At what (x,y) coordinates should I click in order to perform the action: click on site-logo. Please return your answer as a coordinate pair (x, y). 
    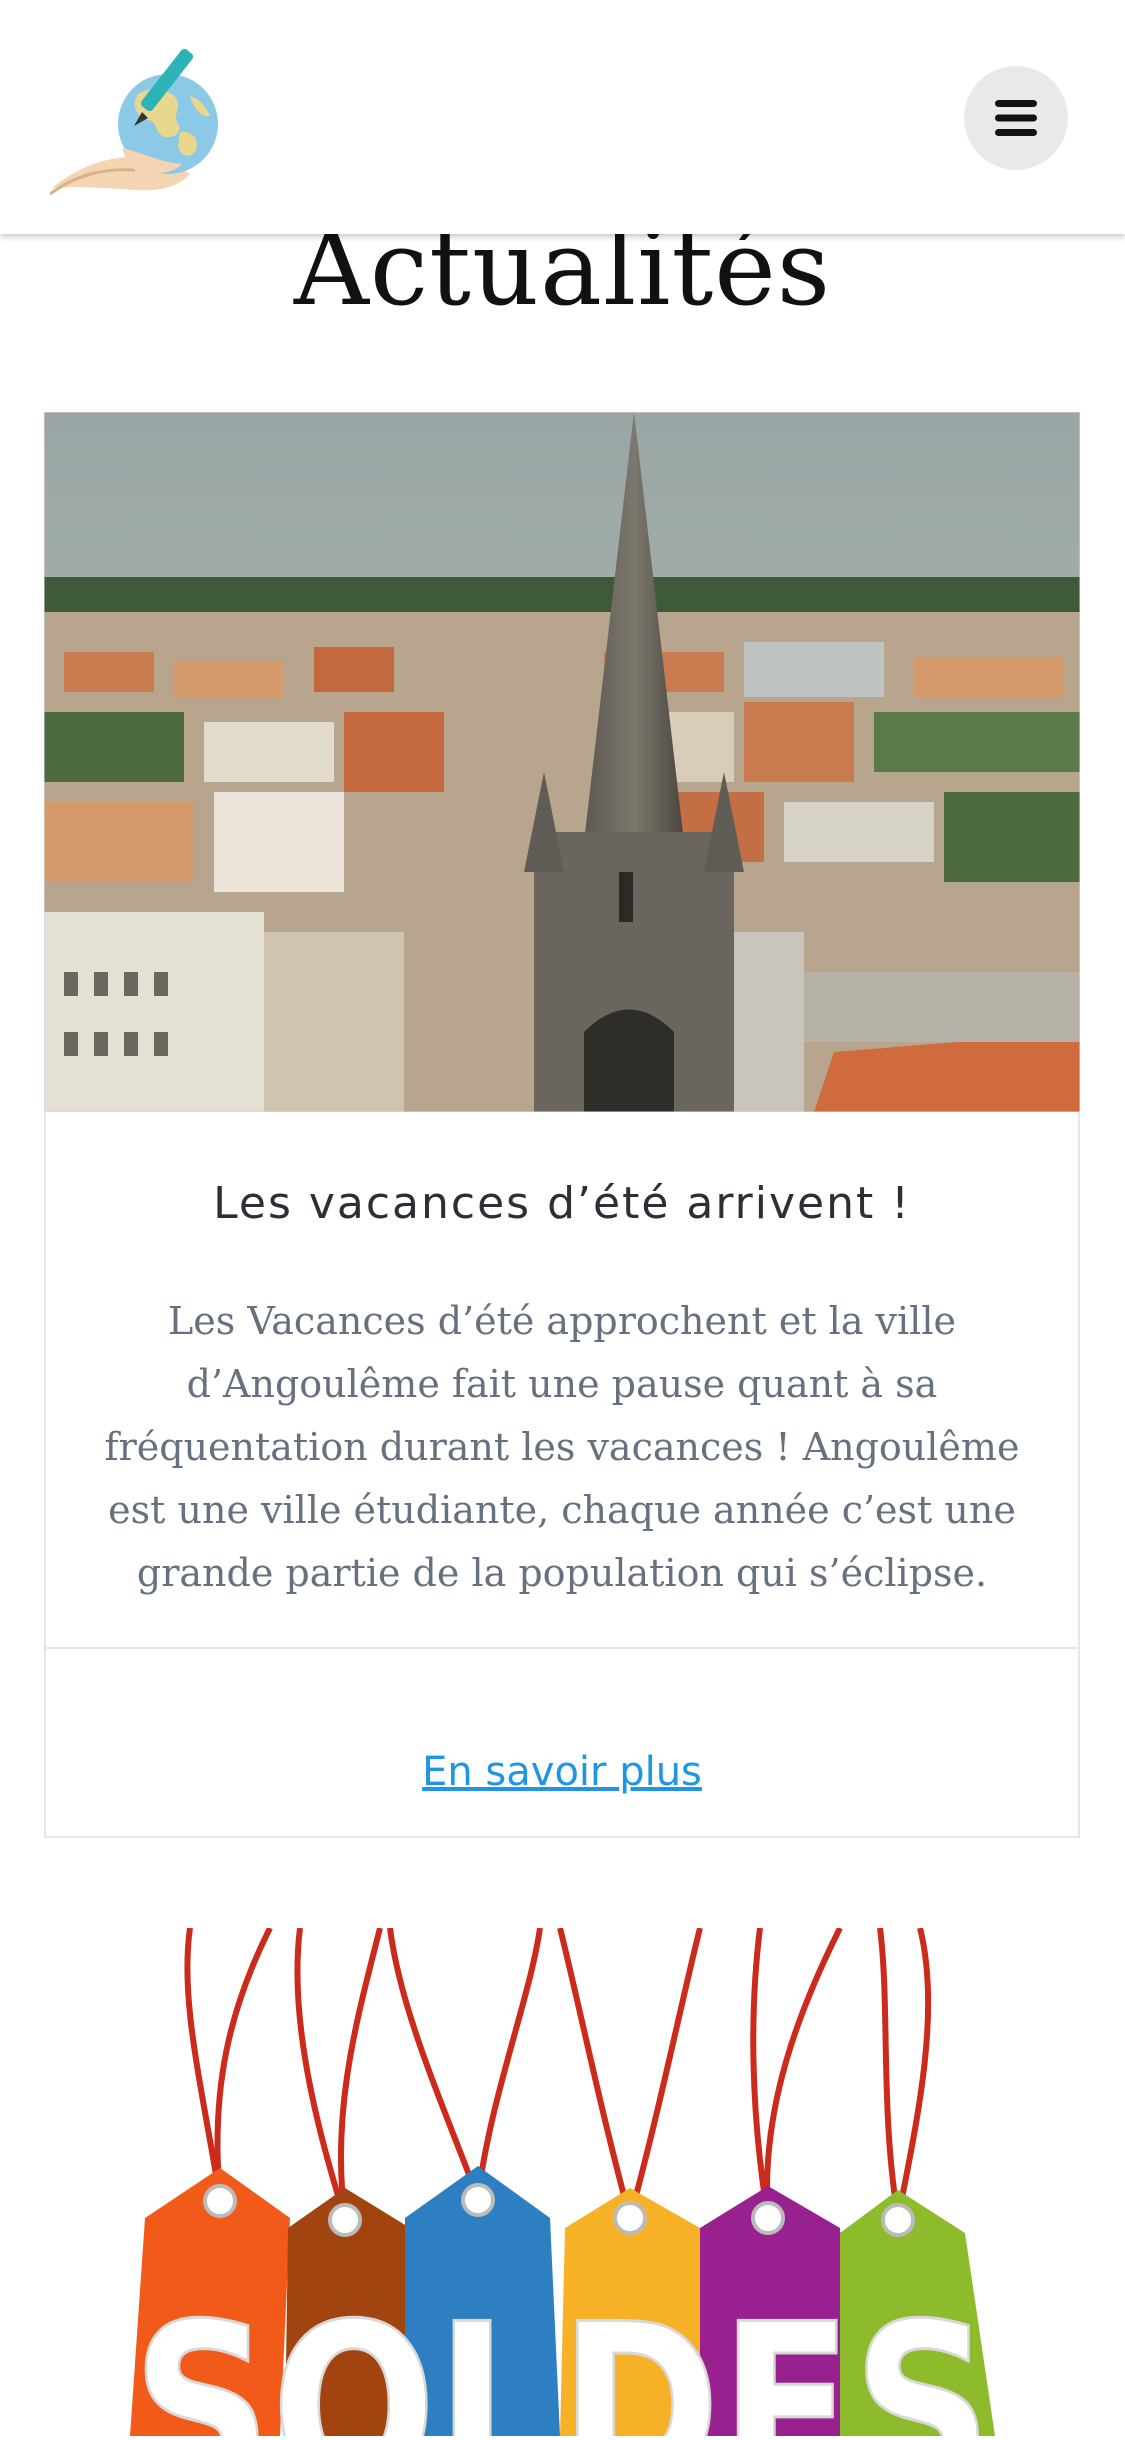
    Looking at the image, I should click on (142, 116).